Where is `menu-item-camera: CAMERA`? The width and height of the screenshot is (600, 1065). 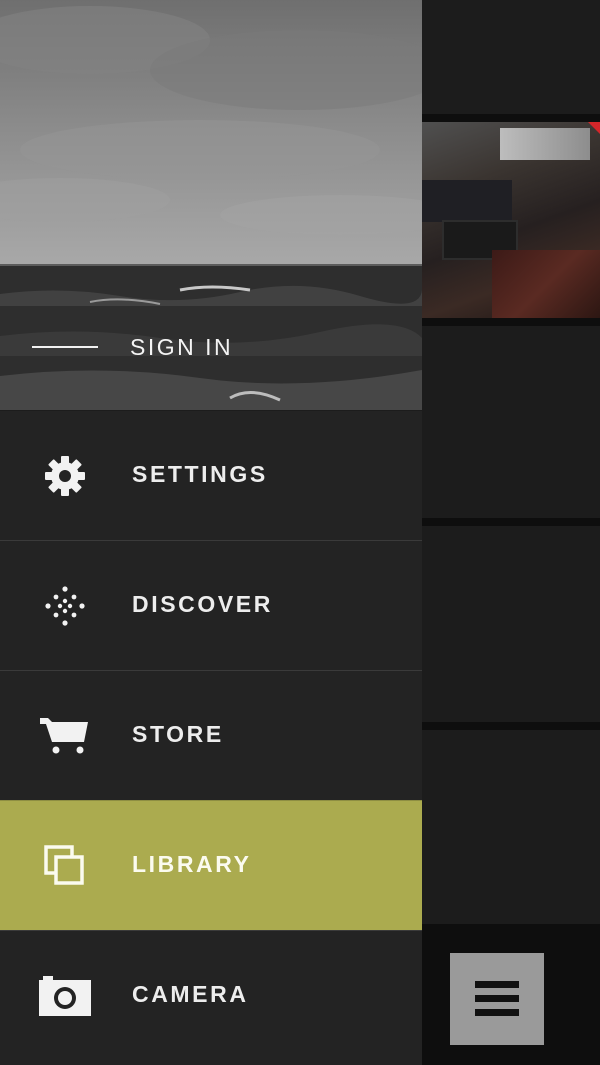 menu-item-camera: CAMERA is located at coordinates (211, 995).